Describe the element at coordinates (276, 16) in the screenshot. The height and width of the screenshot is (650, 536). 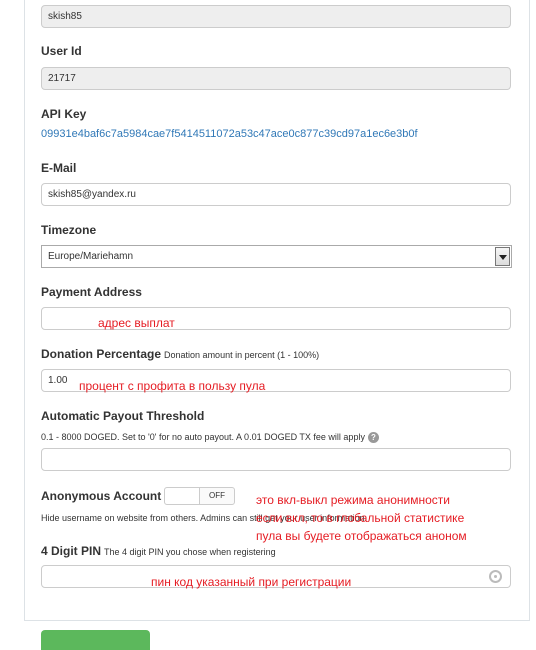
I see `username-field: skish85` at that location.